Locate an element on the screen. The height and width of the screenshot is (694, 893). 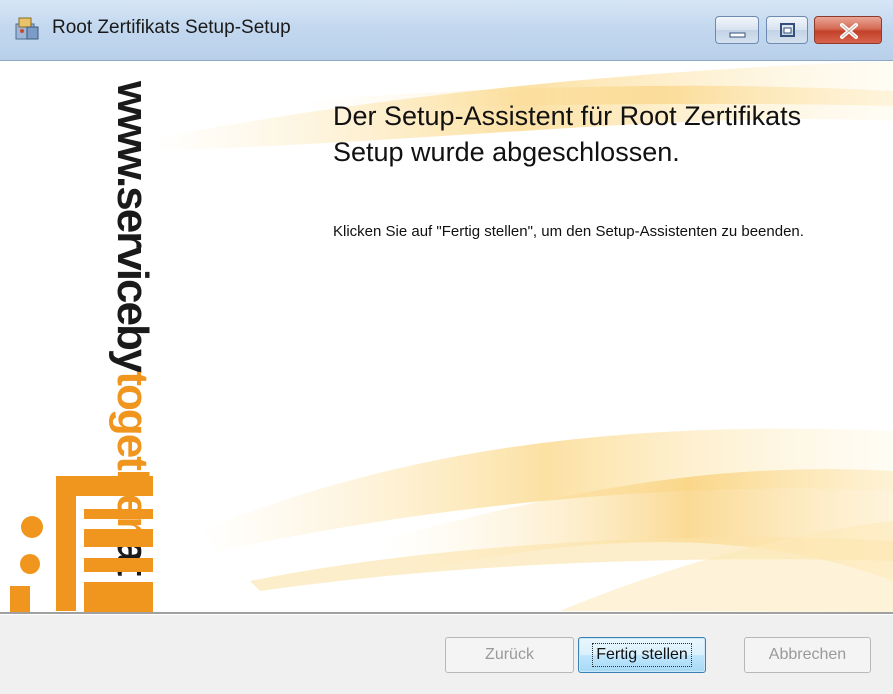
finish-button-label: Fertig stellen is located at coordinates (642, 655).